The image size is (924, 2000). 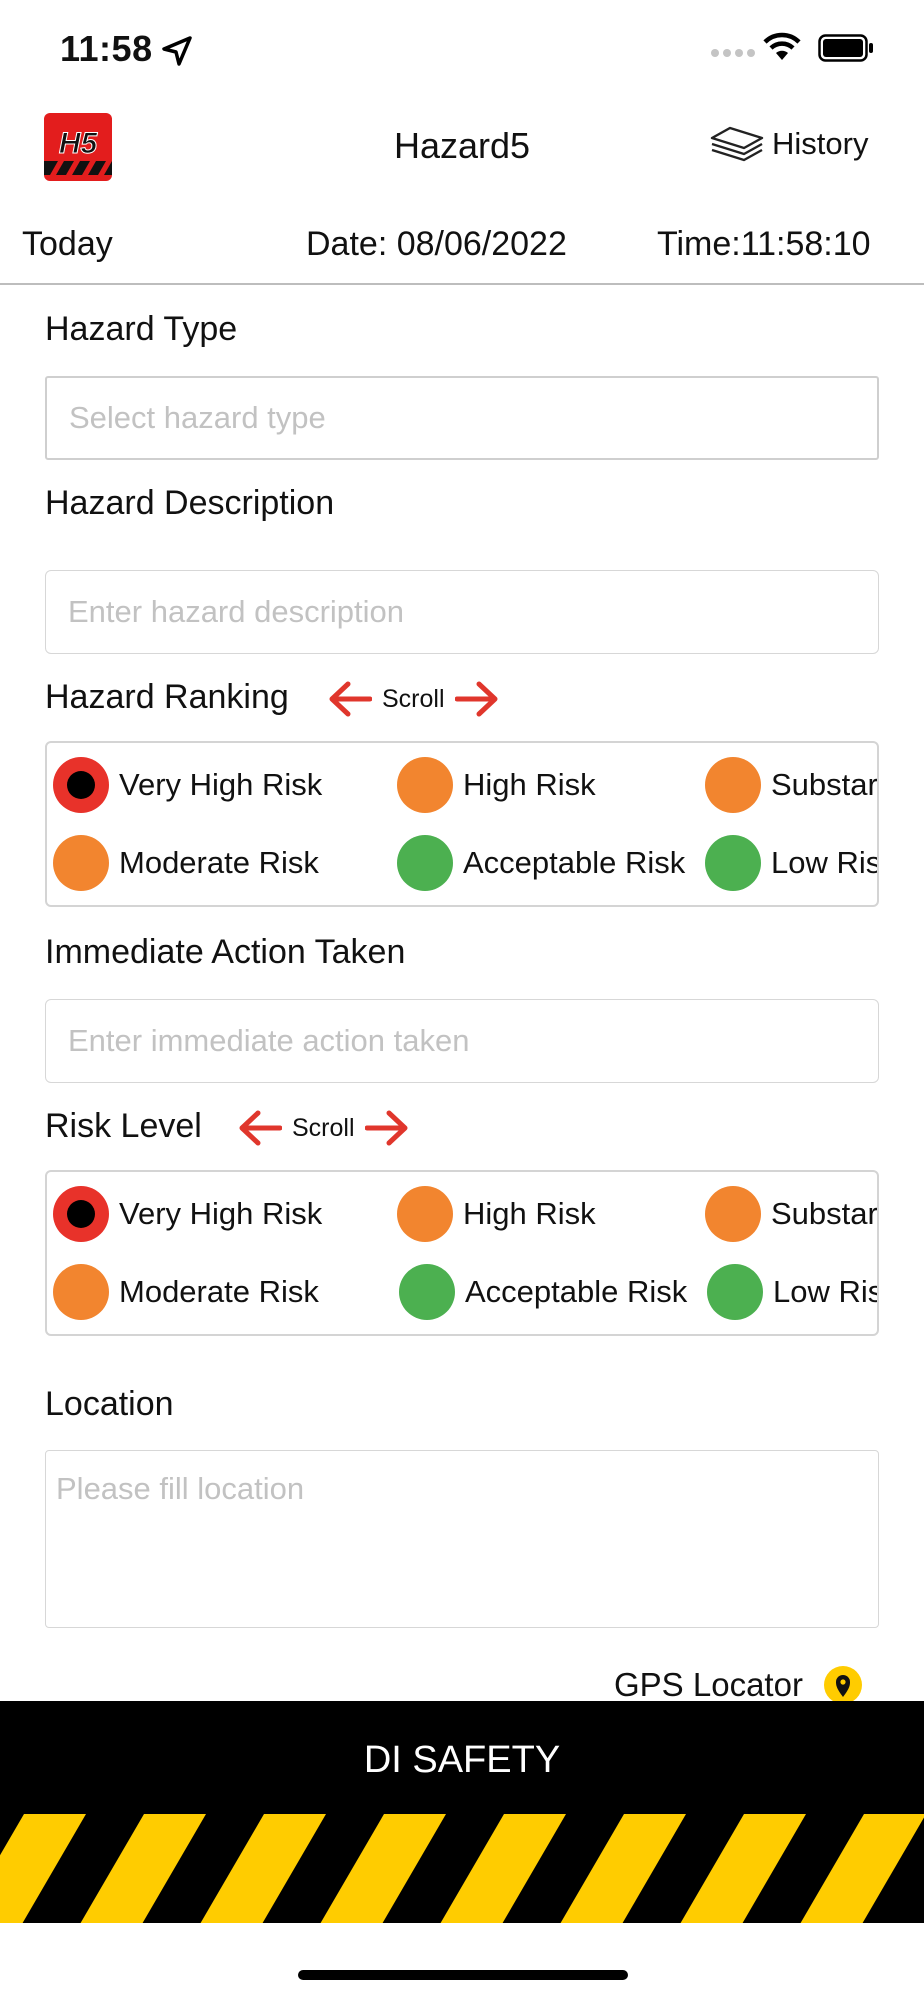 What do you see at coordinates (109, 1404) in the screenshot?
I see `location-label: Location` at bounding box center [109, 1404].